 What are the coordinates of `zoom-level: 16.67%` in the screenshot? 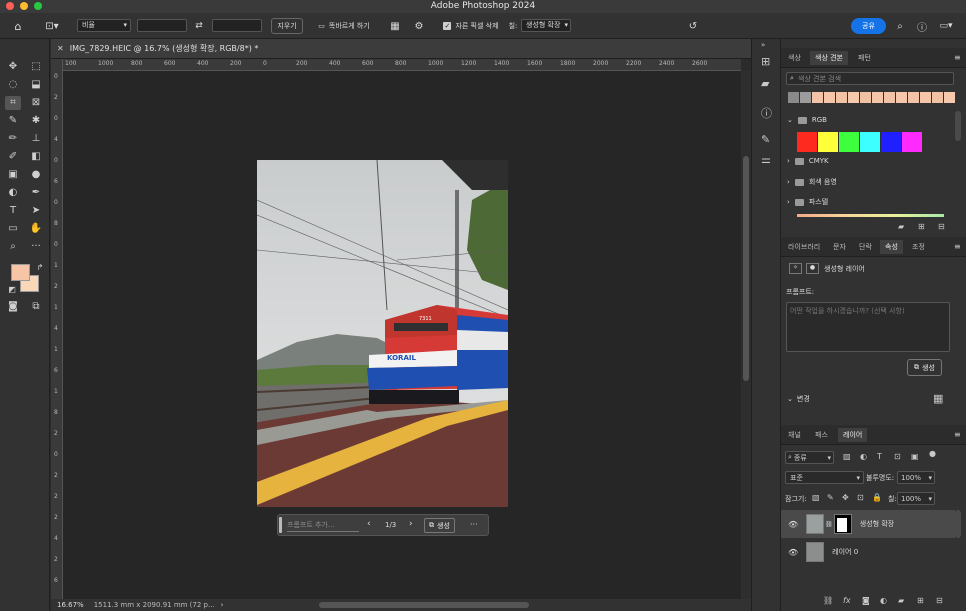 It's located at (70, 605).